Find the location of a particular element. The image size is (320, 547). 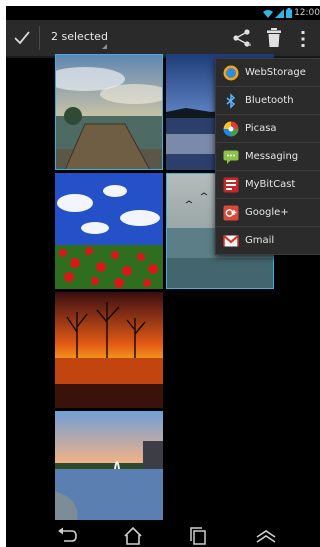

share-menu-item-webstorage: WebStorage is located at coordinates (268, 73).